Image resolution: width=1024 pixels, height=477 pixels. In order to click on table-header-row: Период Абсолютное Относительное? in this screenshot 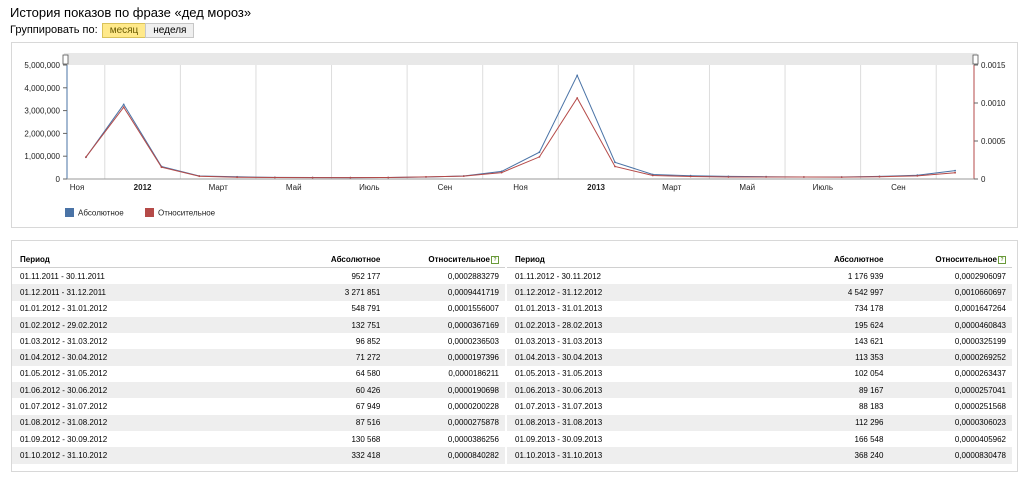, I will do `click(258, 260)`.